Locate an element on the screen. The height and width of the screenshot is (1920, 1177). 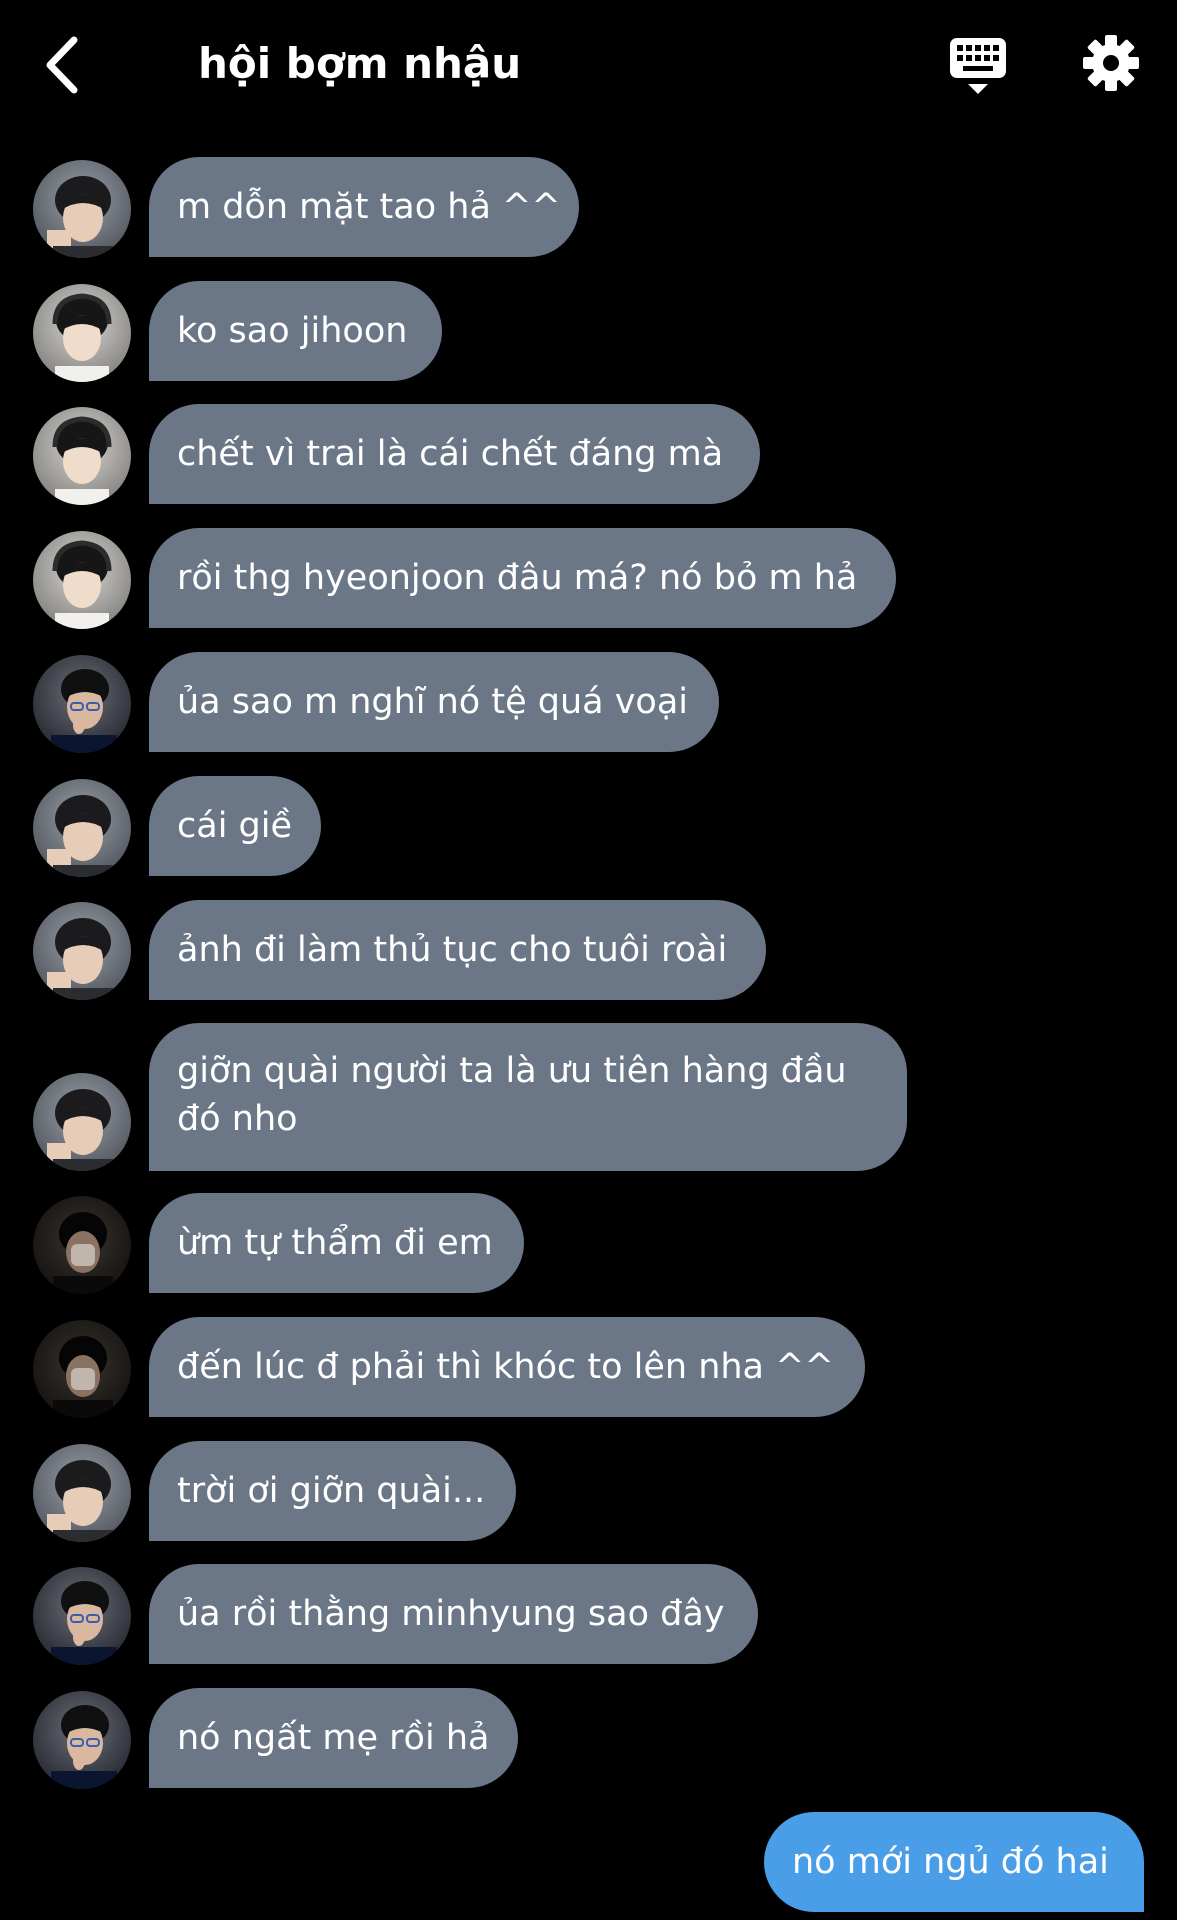
message-bubble: chết vì trai là cái chết đáng mà is located at coordinates (454, 454).